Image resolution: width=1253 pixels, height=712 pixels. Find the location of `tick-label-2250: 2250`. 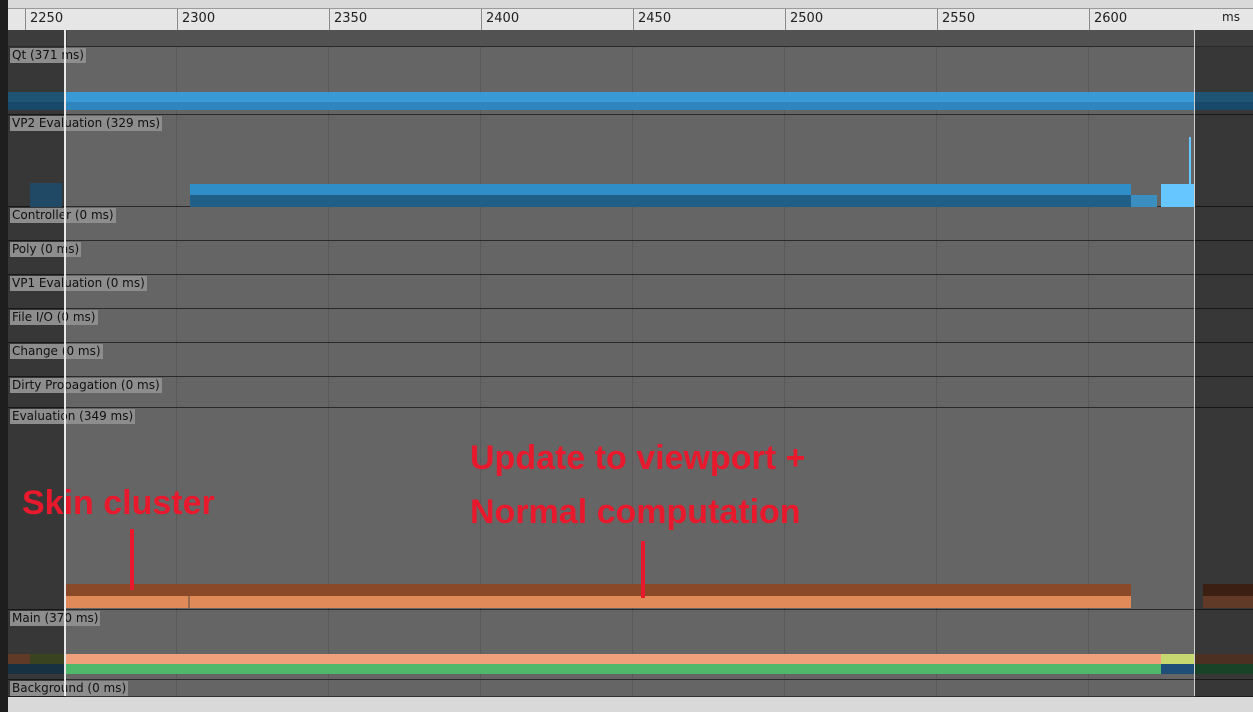

tick-label-2250: 2250 is located at coordinates (47, 18).